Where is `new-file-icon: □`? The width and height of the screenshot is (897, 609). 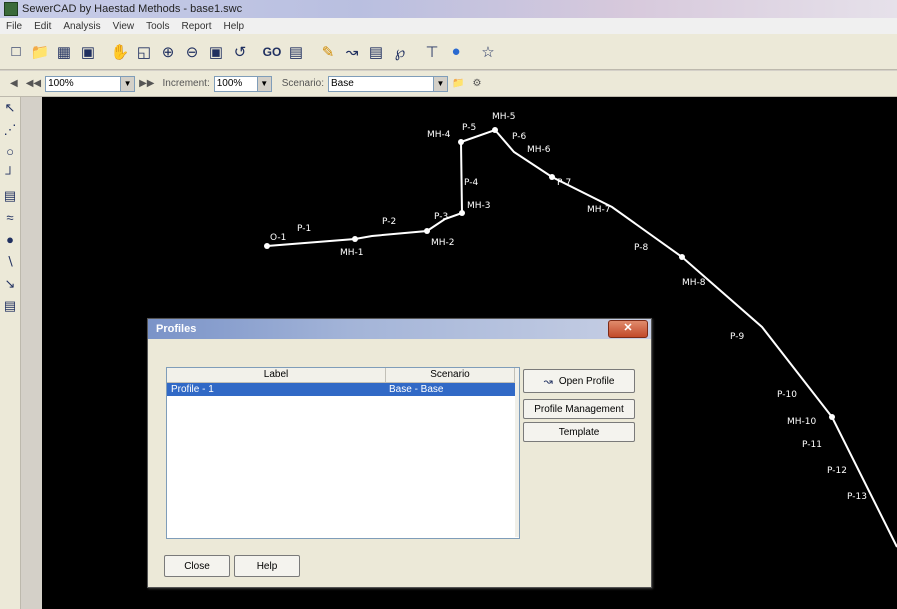 new-file-icon: □ is located at coordinates (16, 52).